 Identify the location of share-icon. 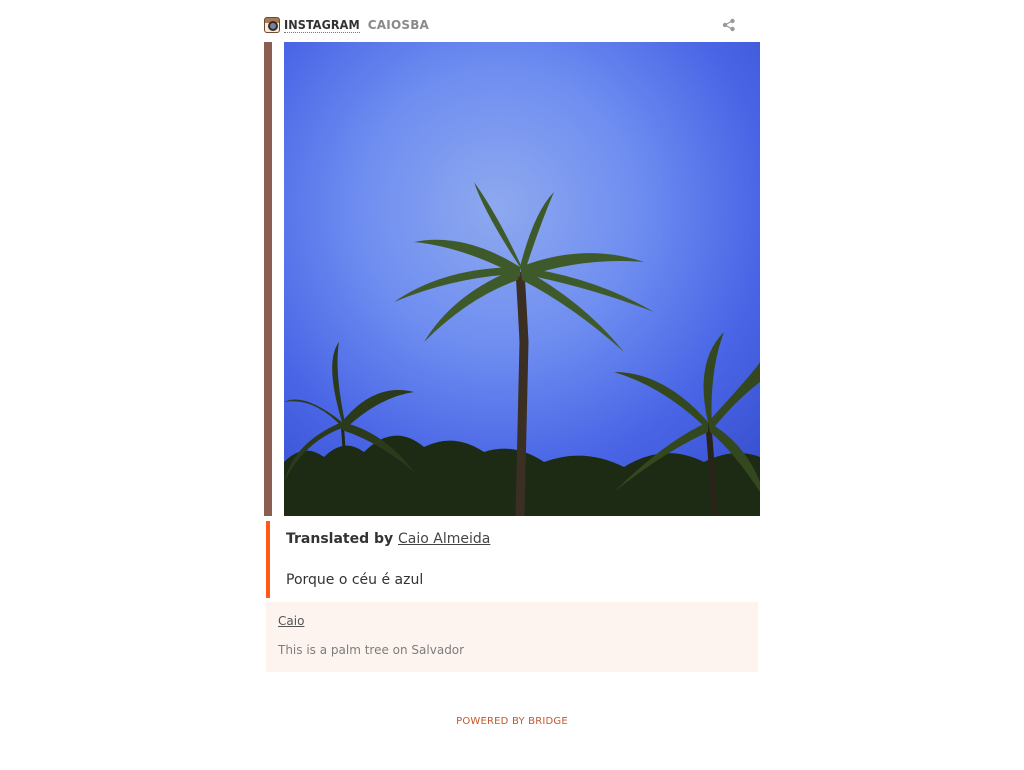
(729, 25).